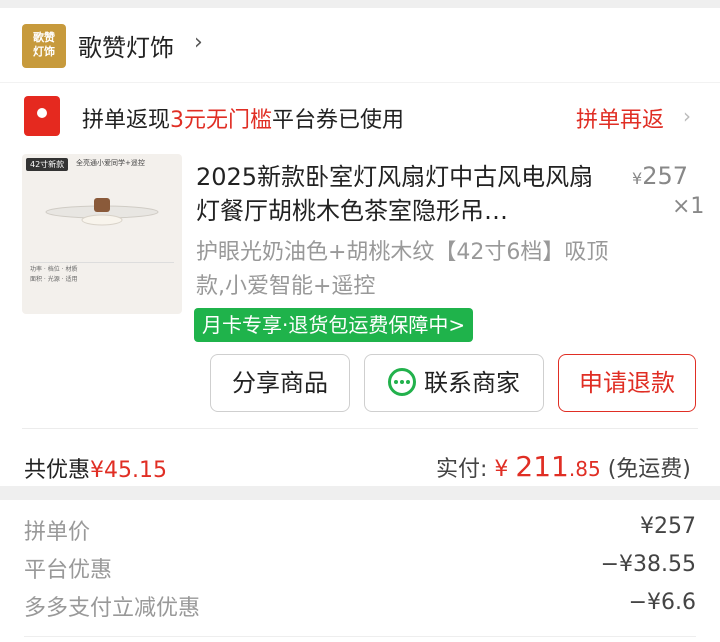 The width and height of the screenshot is (720, 642). What do you see at coordinates (472, 383) in the screenshot?
I see `contact-label: 联系商家` at bounding box center [472, 383].